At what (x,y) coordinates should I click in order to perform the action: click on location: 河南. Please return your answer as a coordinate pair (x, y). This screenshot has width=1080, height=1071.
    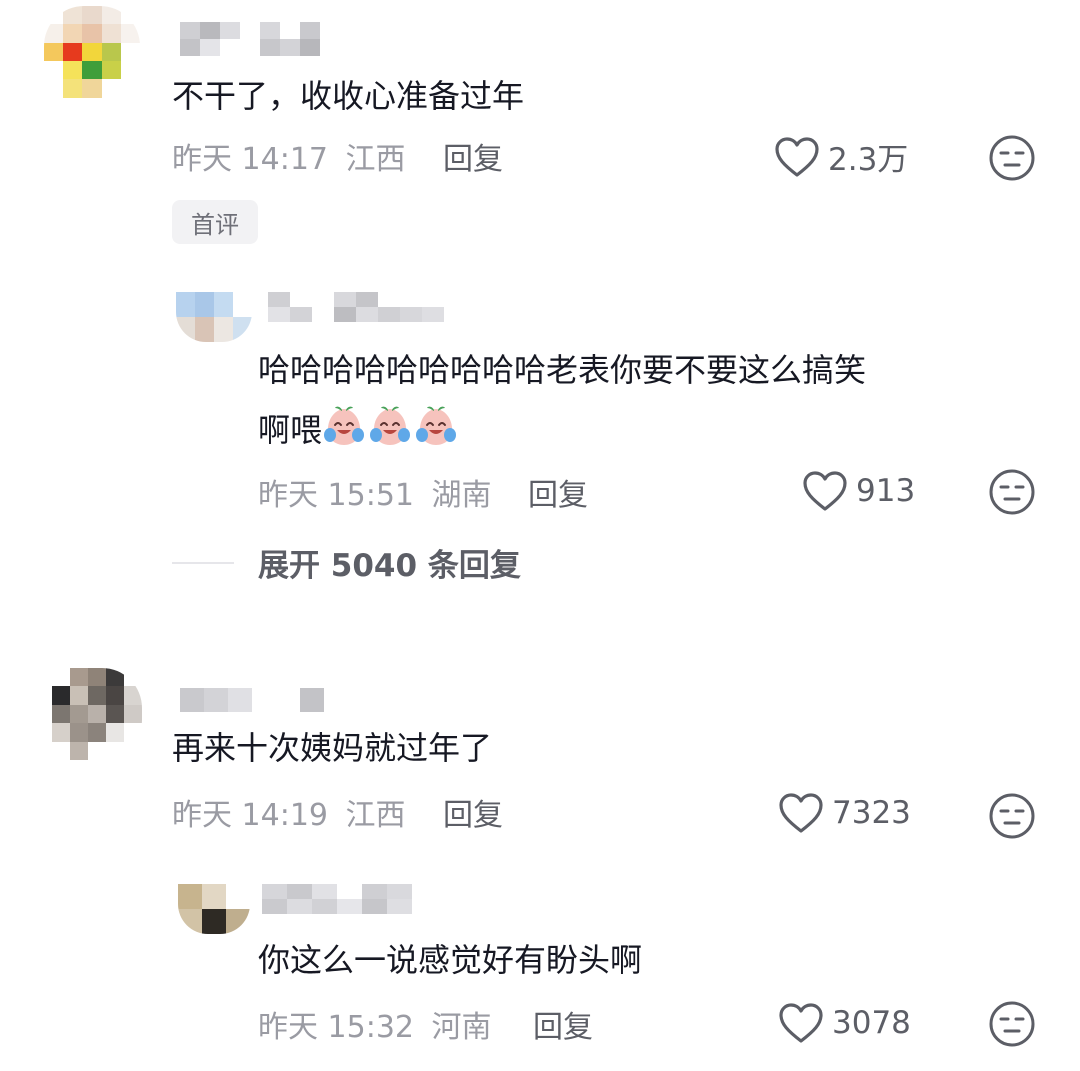
    Looking at the image, I should click on (461, 1027).